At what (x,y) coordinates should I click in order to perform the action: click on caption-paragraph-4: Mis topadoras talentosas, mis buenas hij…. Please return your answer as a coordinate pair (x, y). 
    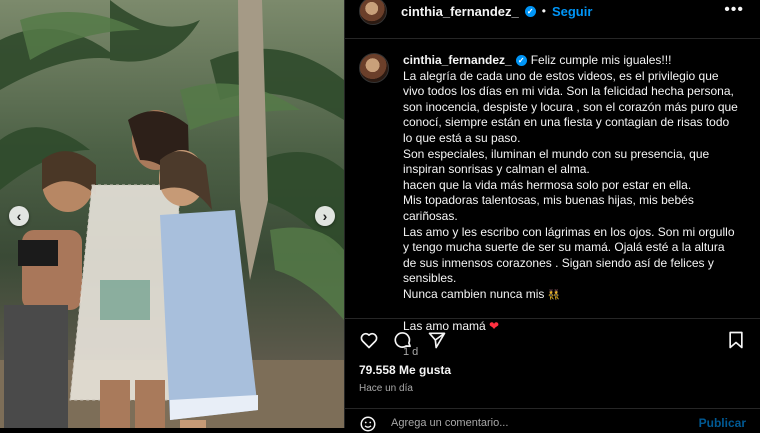
    Looking at the image, I should click on (548, 208).